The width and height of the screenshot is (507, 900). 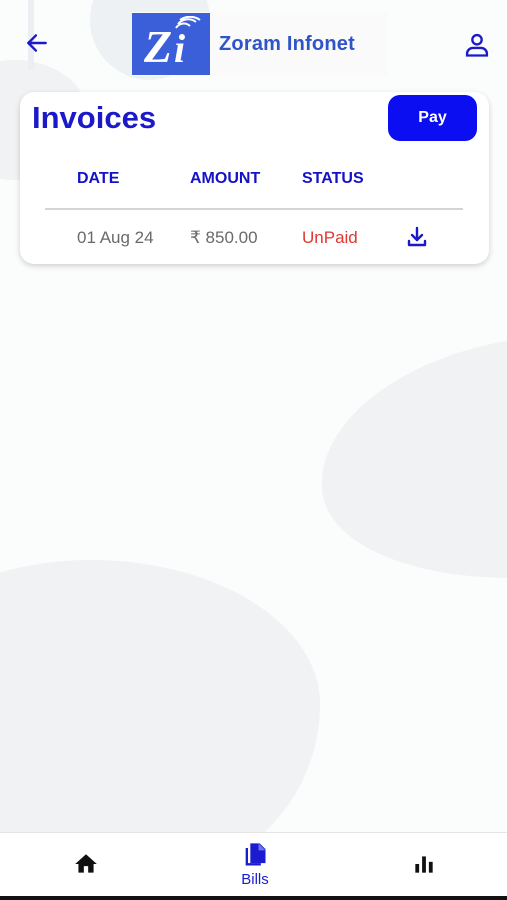 I want to click on bar-chart-icon, so click(x=424, y=864).